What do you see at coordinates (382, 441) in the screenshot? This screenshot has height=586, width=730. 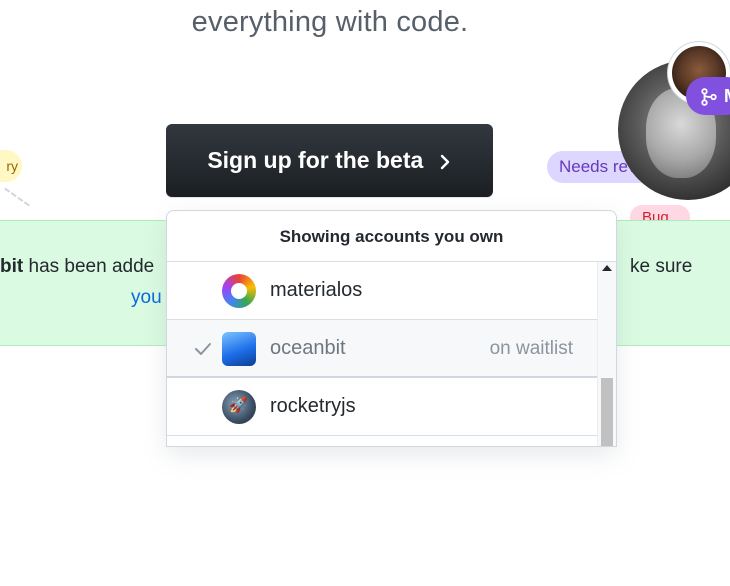 I see `account-item-partial` at bounding box center [382, 441].